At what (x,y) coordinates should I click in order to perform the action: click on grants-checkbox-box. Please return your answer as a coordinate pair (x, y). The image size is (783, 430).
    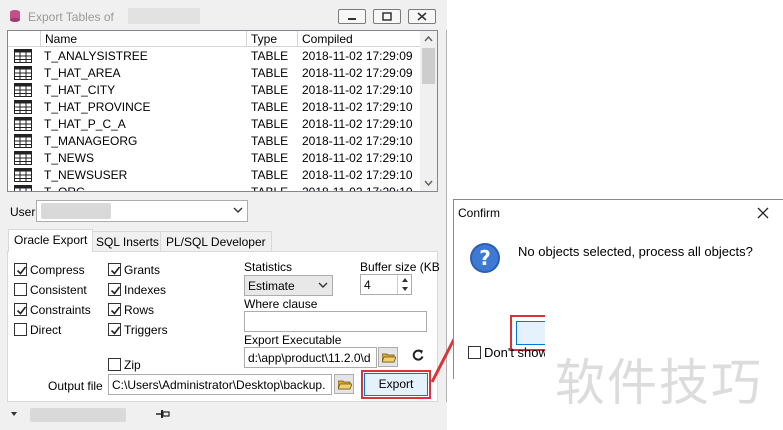
    Looking at the image, I should click on (114, 269).